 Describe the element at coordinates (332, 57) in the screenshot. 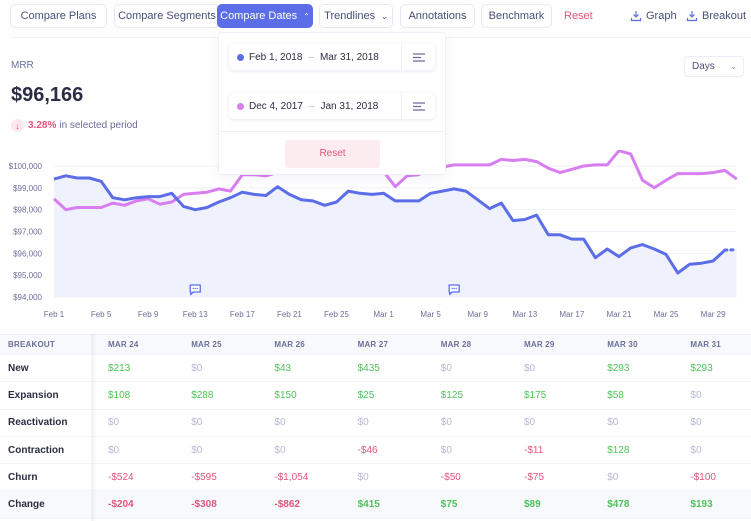

I see `primary-date-range: Feb 1, 2018 – Mar 31, 2018` at that location.